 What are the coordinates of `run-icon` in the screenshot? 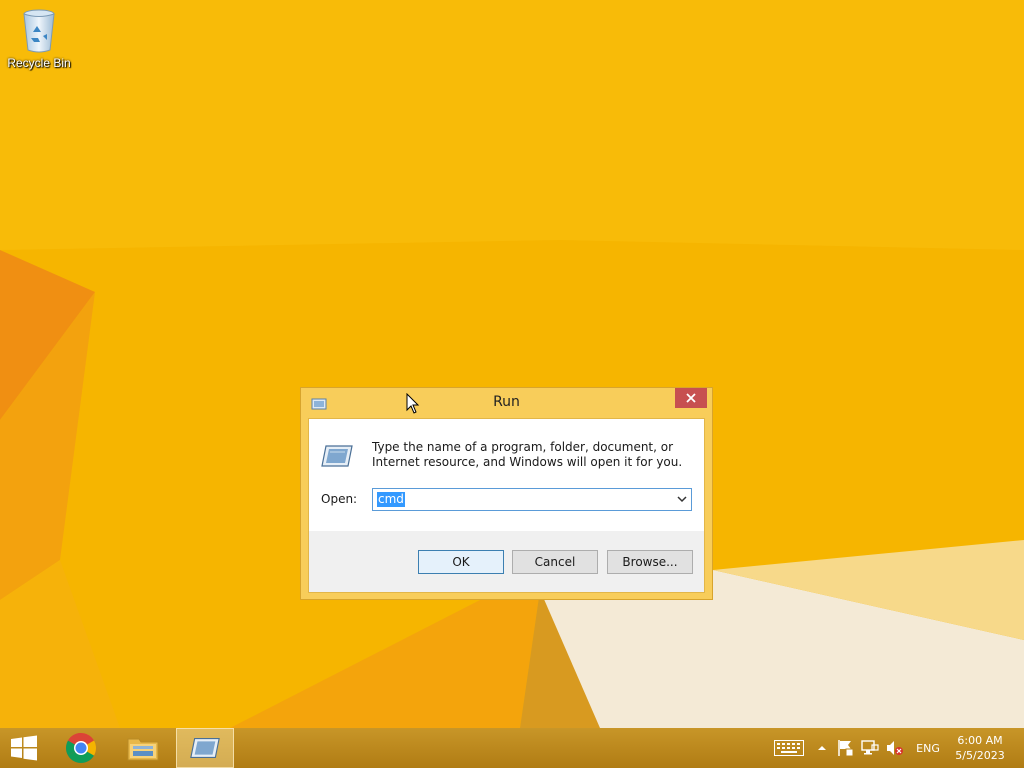 It's located at (205, 748).